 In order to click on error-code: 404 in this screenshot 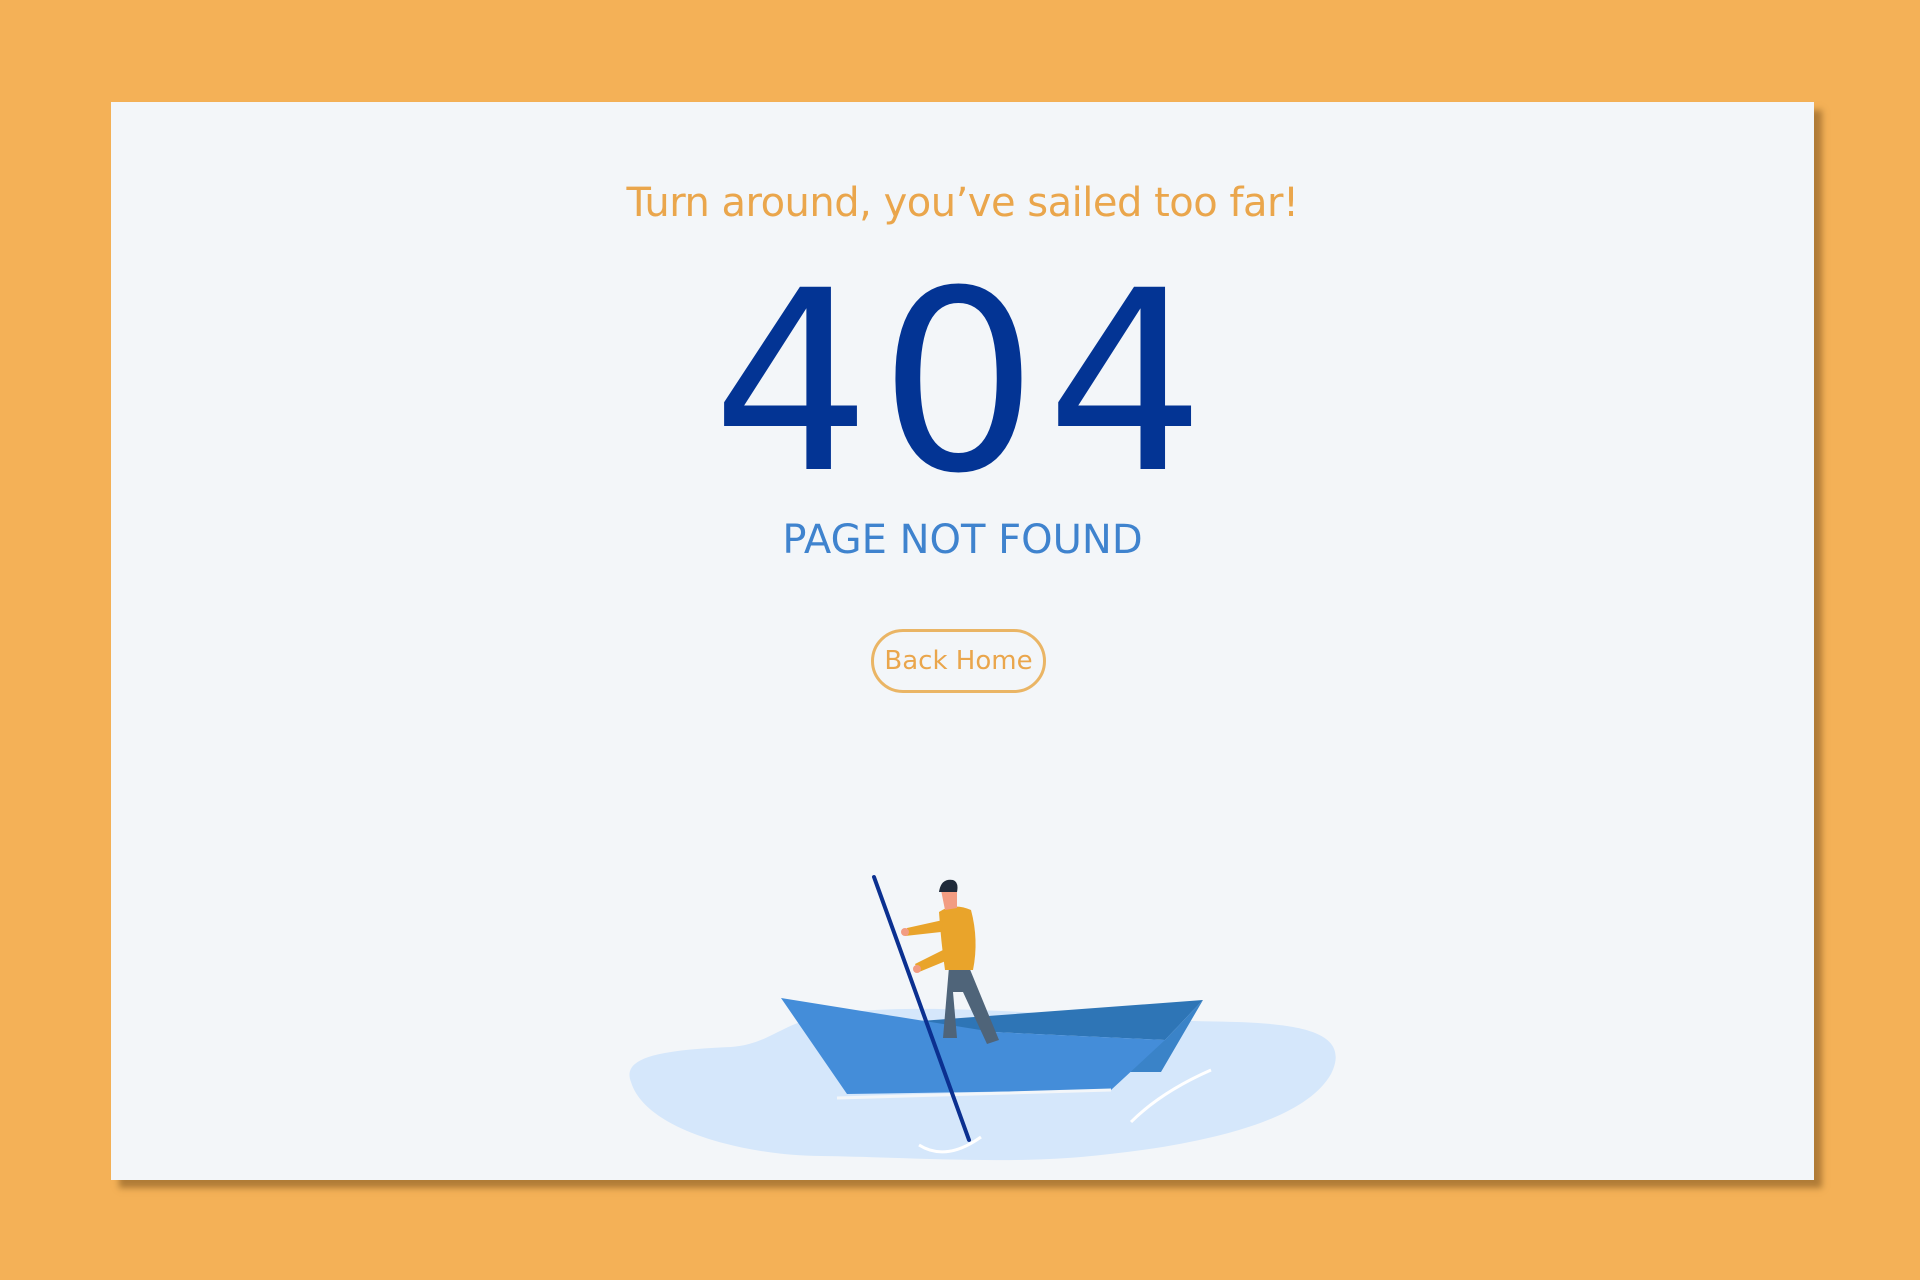, I will do `click(962, 382)`.